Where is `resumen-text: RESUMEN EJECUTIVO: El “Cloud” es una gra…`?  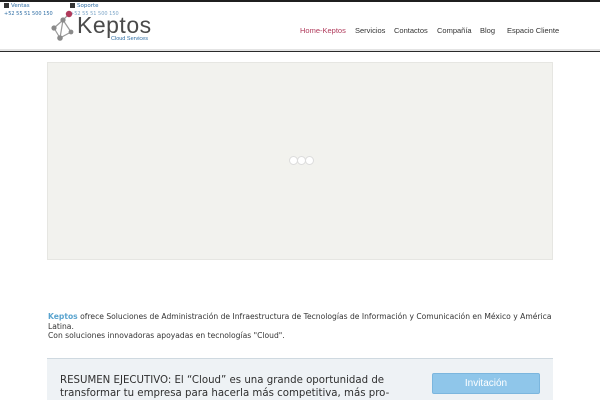 resumen-text: RESUMEN EJECUTIVO: El “Cloud” es una gra… is located at coordinates (225, 387).